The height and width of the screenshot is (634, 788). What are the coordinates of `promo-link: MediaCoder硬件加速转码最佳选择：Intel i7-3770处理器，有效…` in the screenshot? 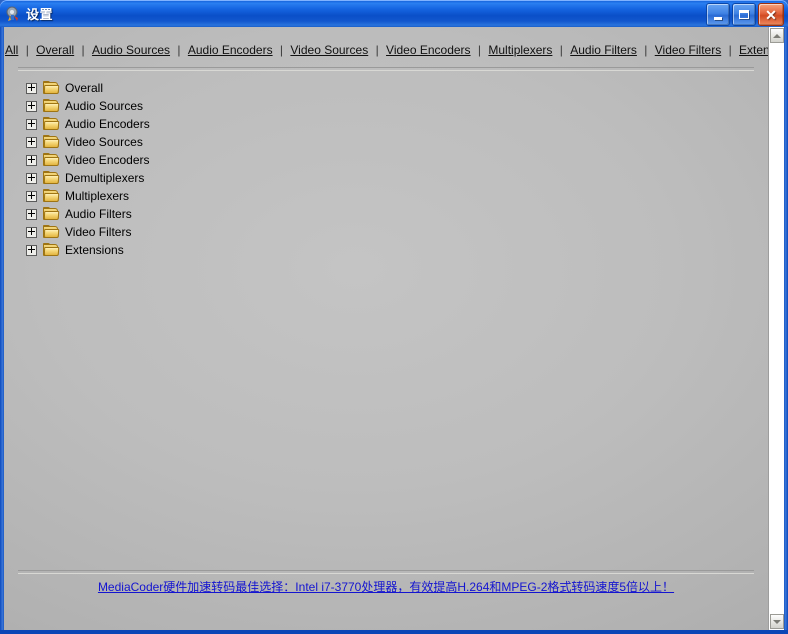 It's located at (386, 587).